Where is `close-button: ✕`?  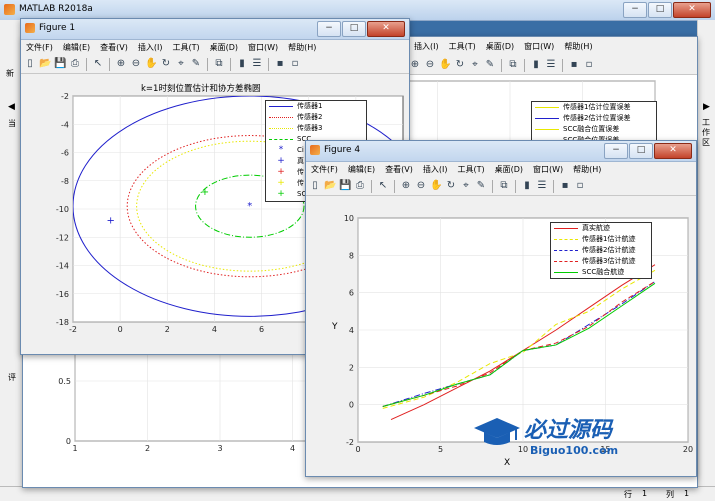
close-button: ✕ is located at coordinates (692, 10).